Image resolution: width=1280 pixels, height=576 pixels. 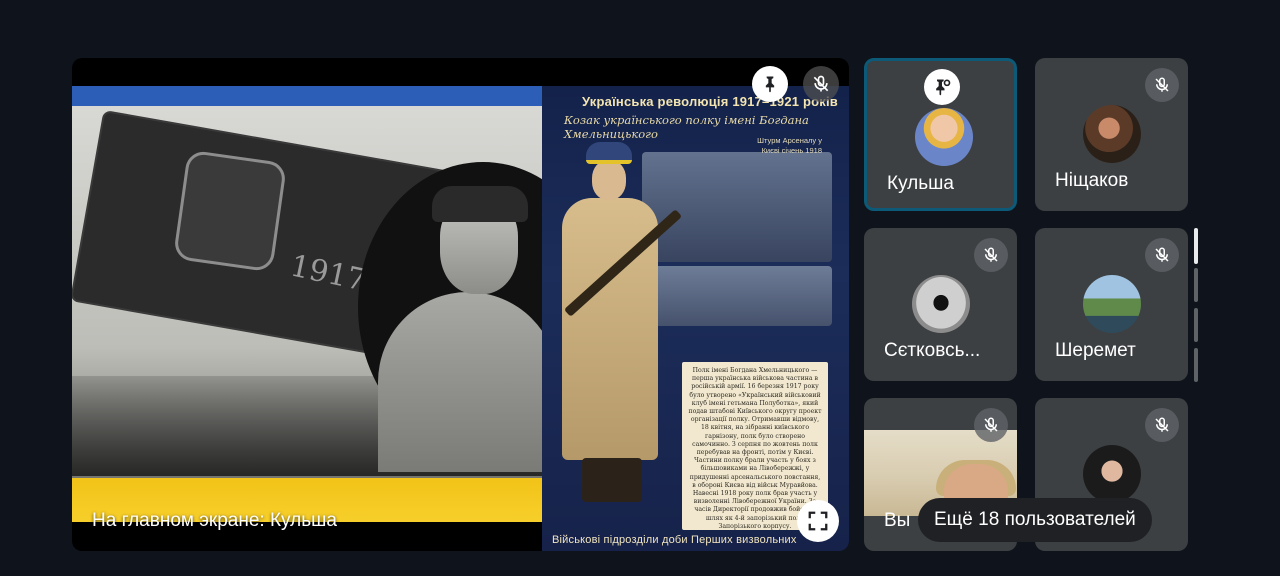 I want to click on participant-name: Кульша, so click(x=920, y=183).